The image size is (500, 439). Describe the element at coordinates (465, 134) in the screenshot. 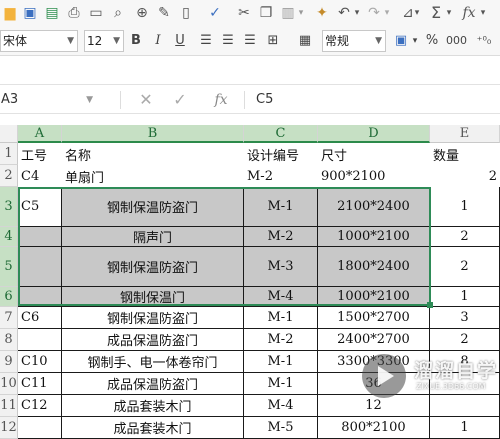

I see `column-header-e: E` at that location.